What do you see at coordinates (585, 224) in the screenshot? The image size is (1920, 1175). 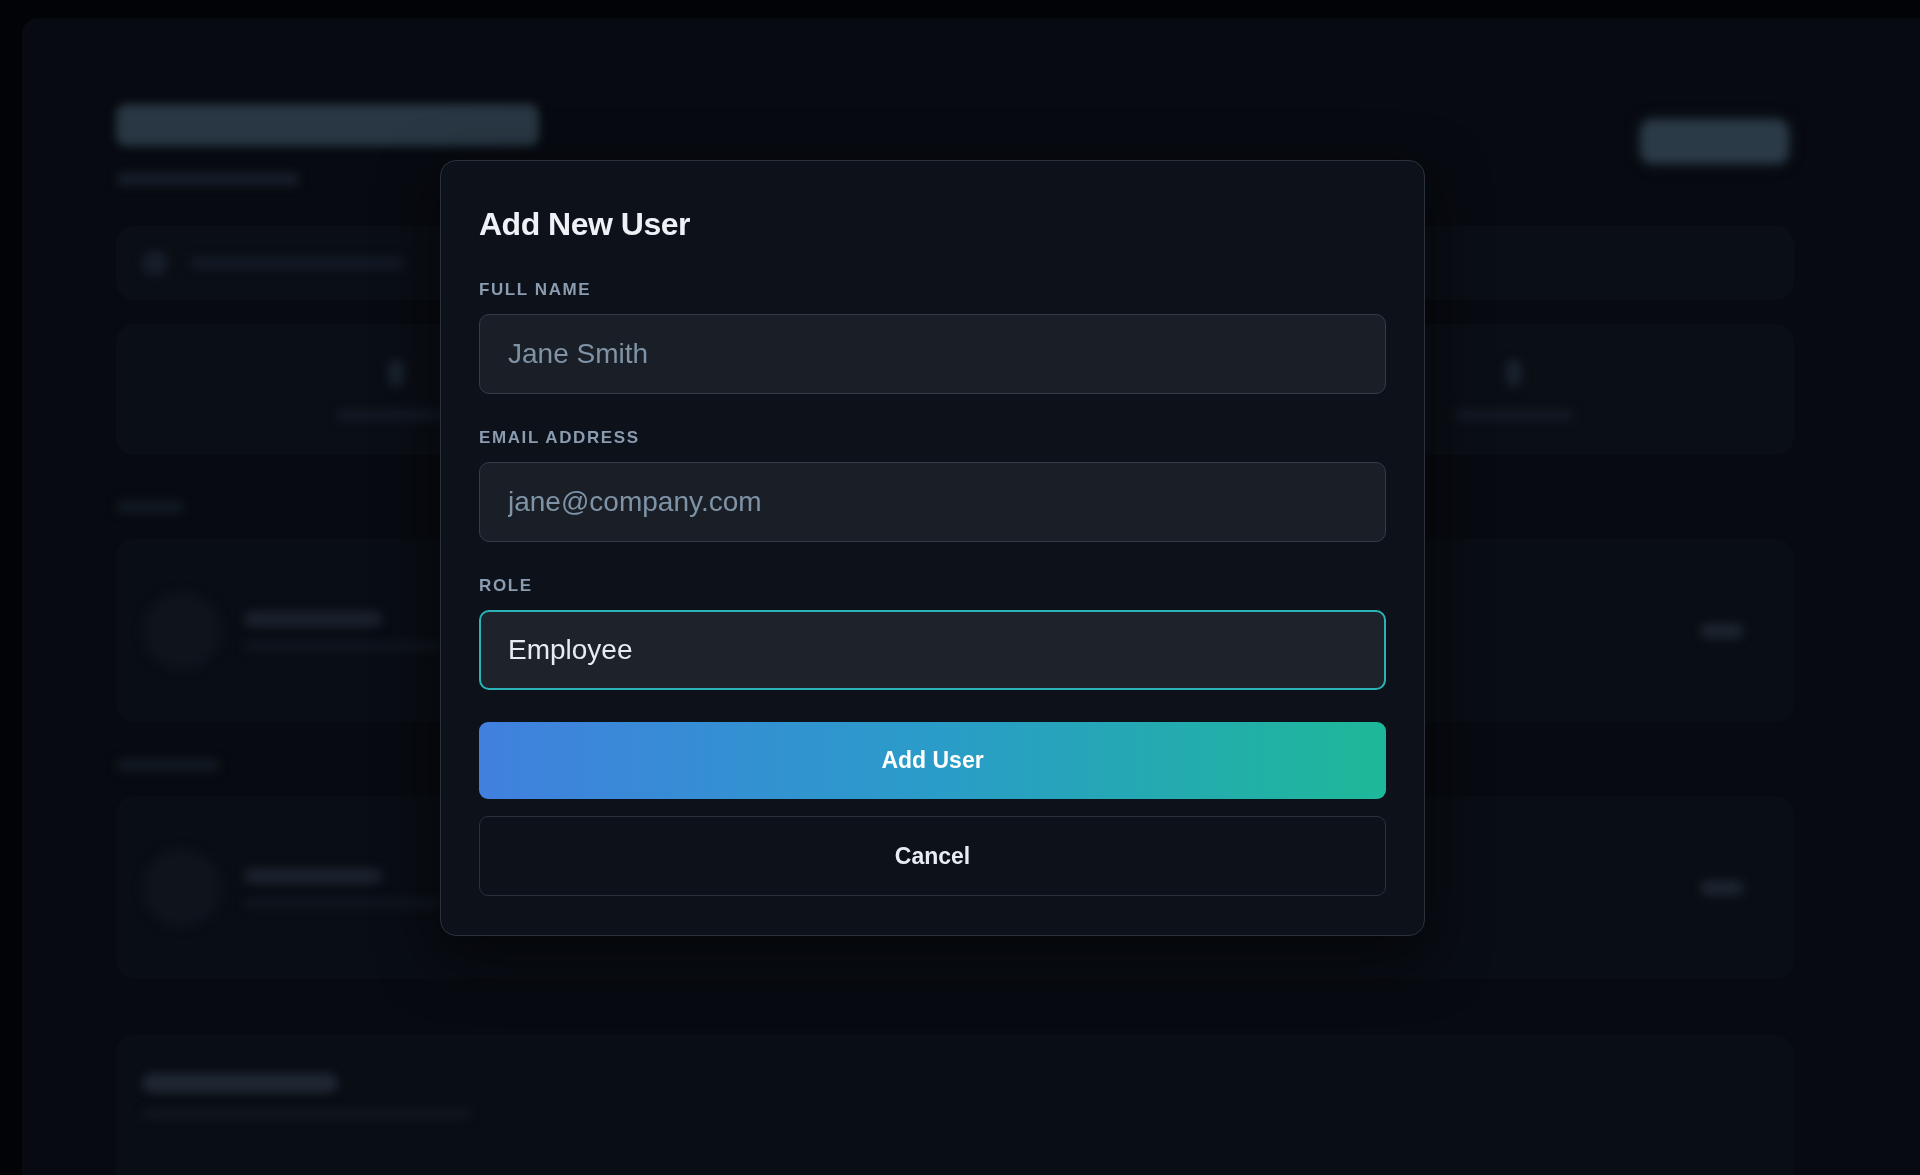 I see `dialog-title: Add New User` at bounding box center [585, 224].